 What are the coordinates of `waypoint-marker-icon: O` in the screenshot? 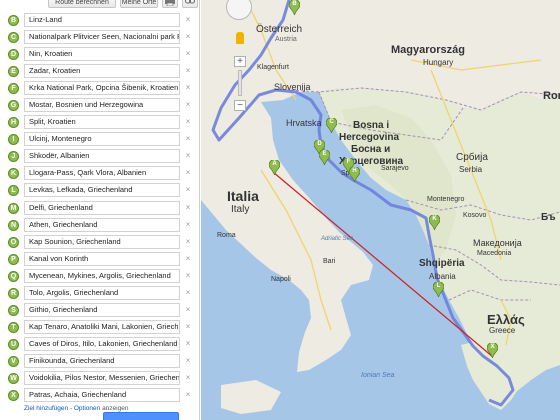 It's located at (13, 242).